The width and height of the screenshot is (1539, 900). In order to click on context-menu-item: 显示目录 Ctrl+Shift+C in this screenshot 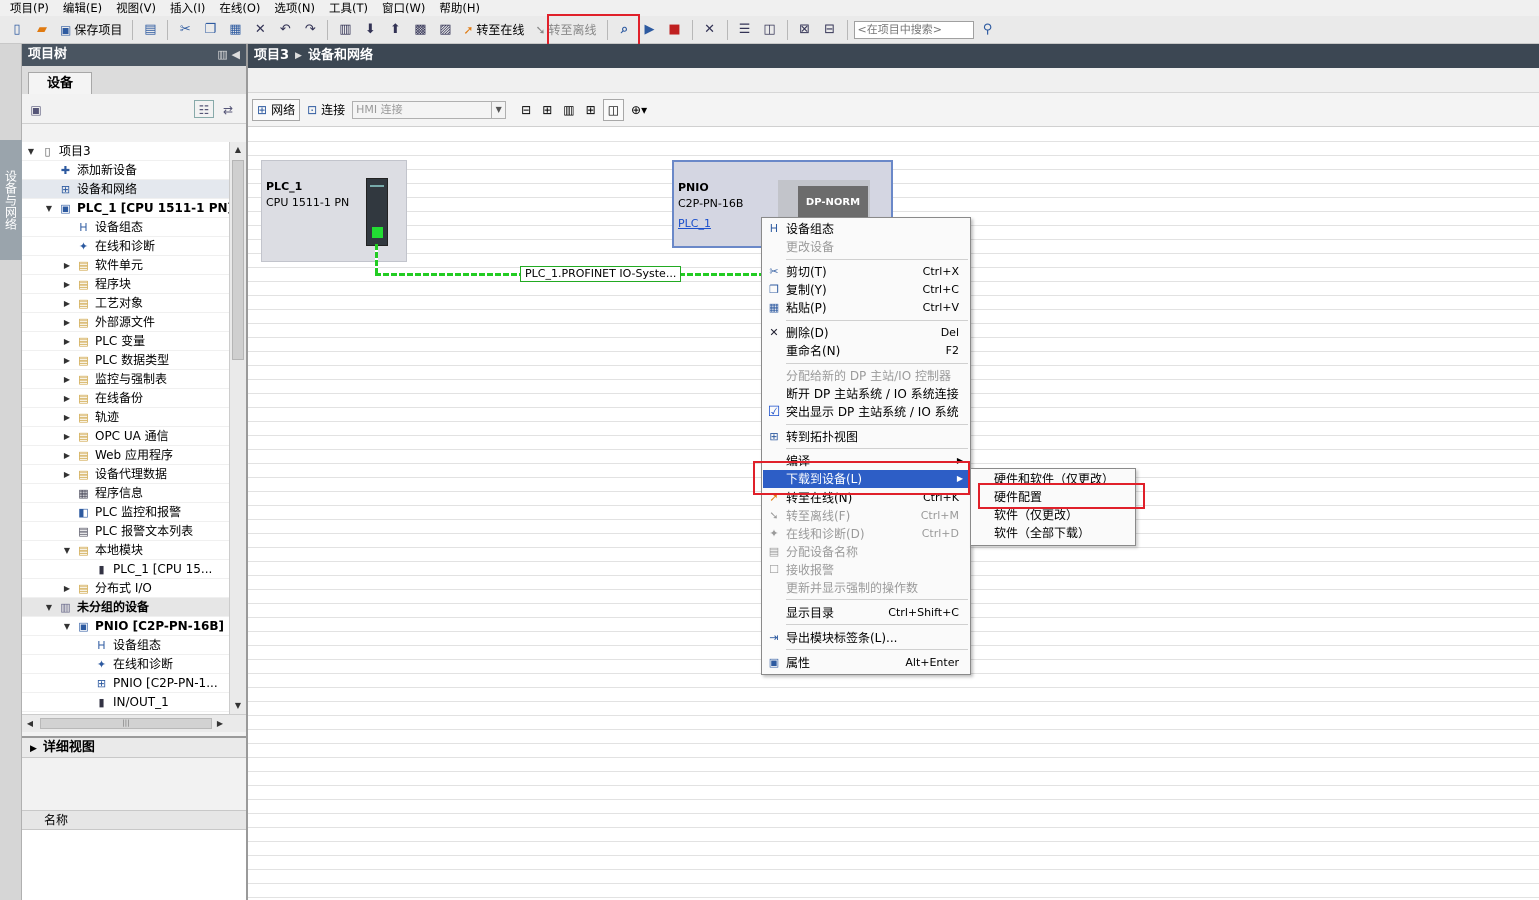, I will do `click(866, 613)`.